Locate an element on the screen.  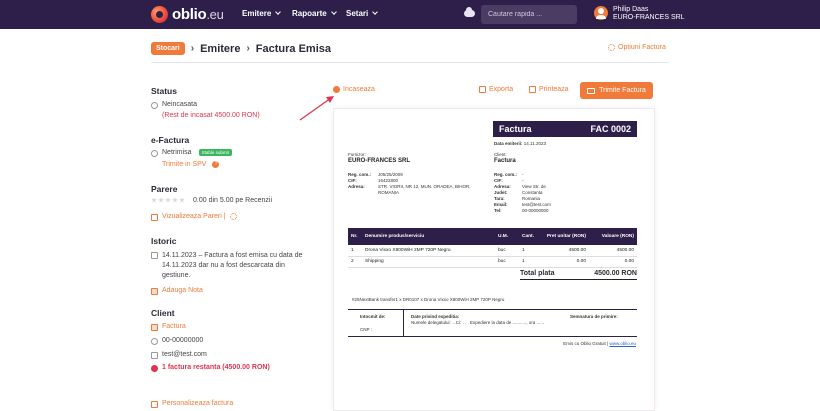
invoice-client-name: Factura is located at coordinates (505, 161).